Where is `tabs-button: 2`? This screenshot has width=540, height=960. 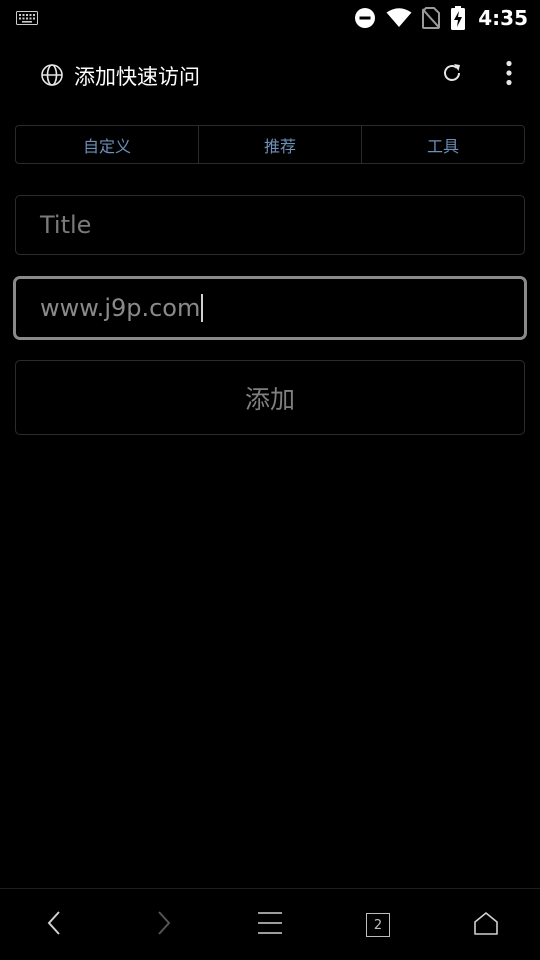
tabs-button: 2 is located at coordinates (378, 924).